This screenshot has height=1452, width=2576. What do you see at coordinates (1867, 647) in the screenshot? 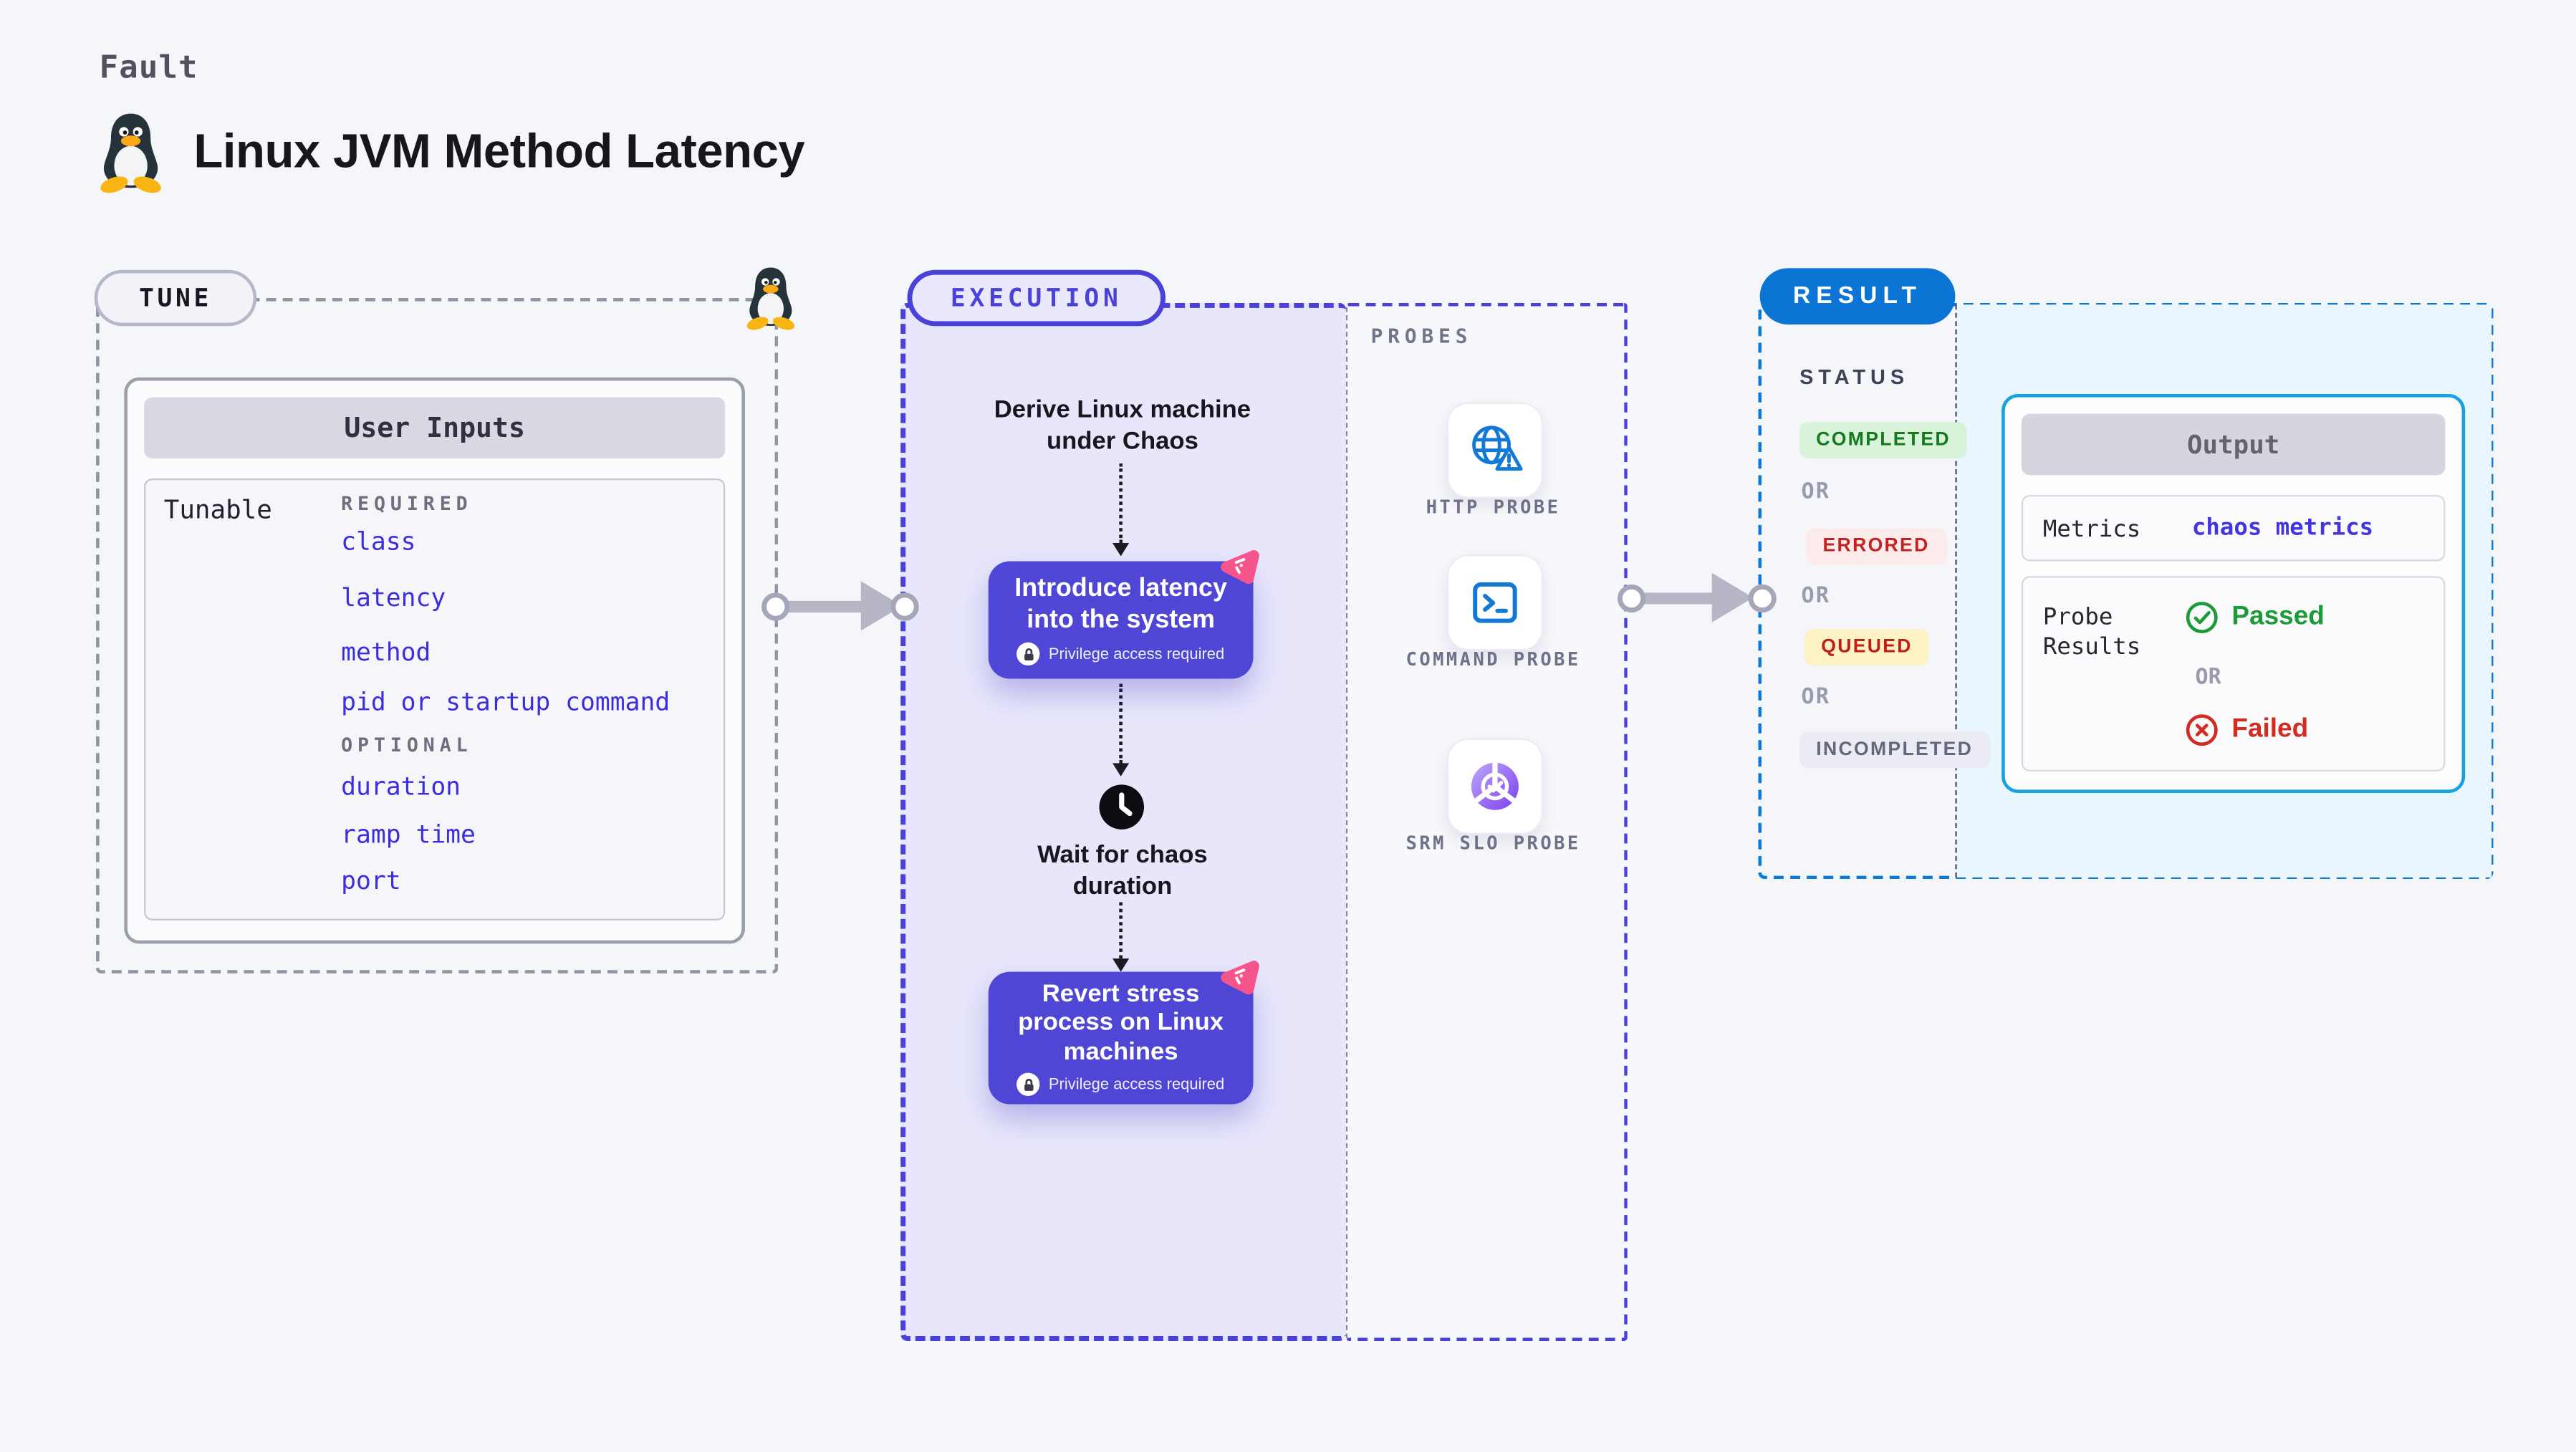
I see `status-badge-queued: QUEUED` at bounding box center [1867, 647].